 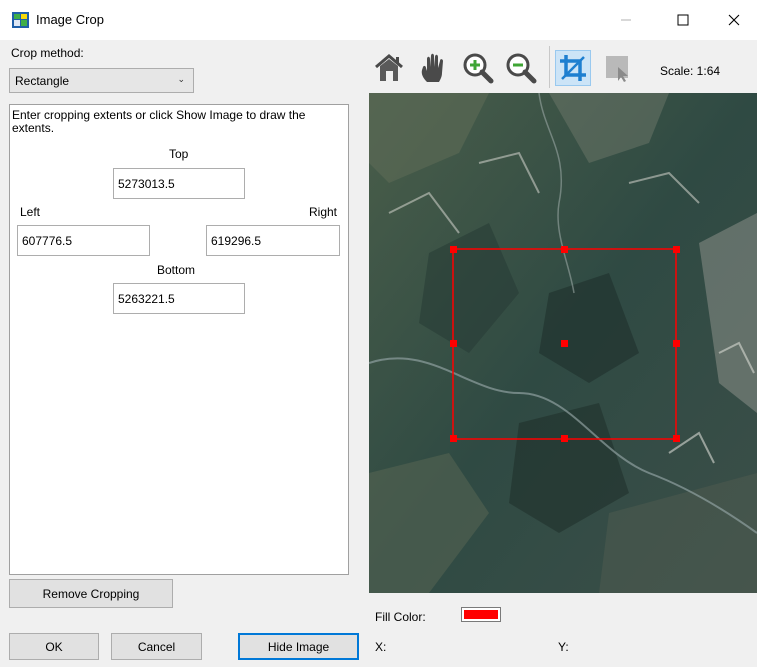 I want to click on close-icon, so click(x=734, y=20).